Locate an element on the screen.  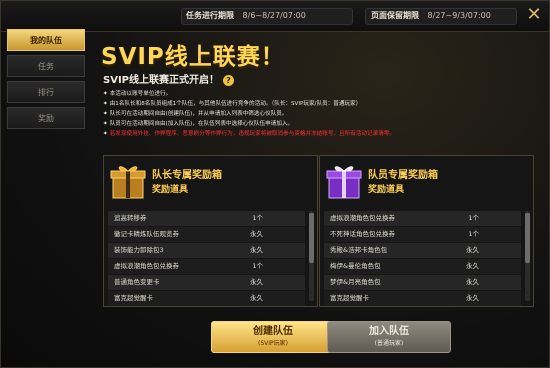
item-name: 装饰能力卸除包3 is located at coordinates (139, 250).